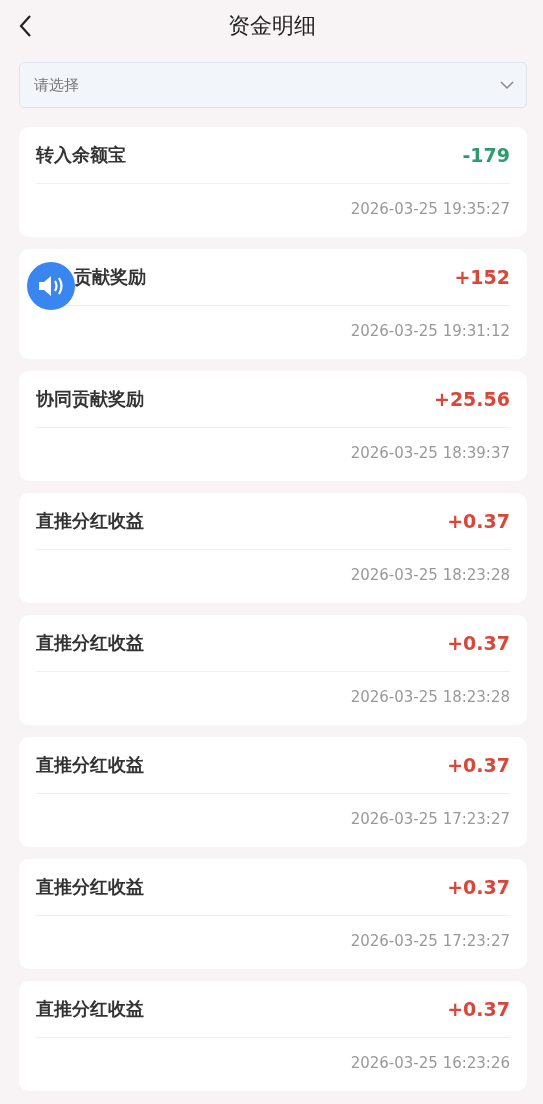 This screenshot has height=1104, width=543. I want to click on record-title: 贡献奖励, so click(110, 277).